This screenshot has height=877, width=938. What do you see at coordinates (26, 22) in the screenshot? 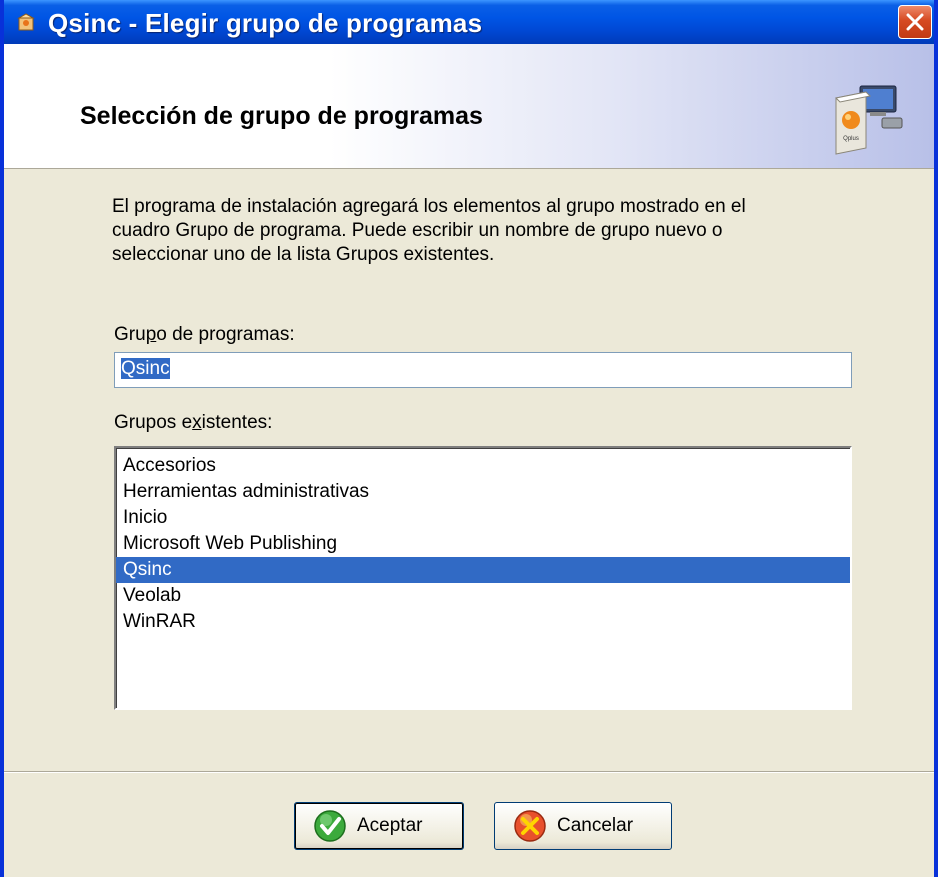
I see `app-box-icon` at bounding box center [26, 22].